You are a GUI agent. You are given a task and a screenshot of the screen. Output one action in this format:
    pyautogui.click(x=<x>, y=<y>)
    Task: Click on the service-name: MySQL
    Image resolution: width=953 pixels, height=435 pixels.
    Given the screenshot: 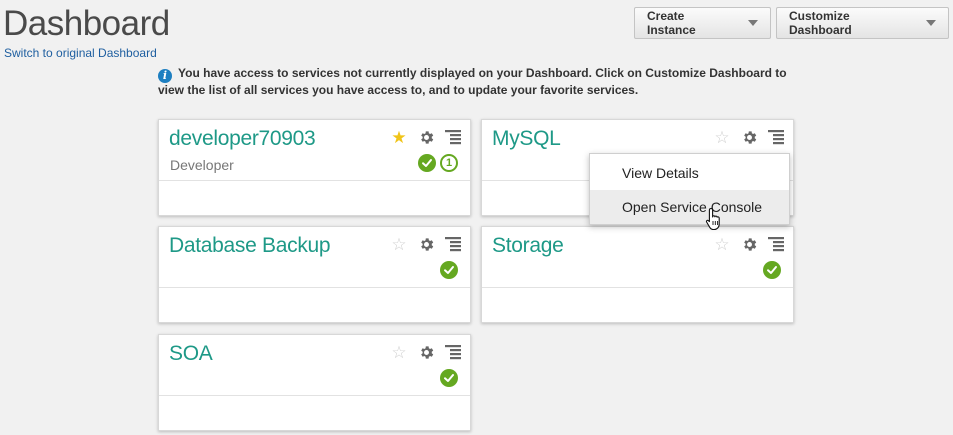 What is the action you would take?
    pyautogui.click(x=526, y=139)
    